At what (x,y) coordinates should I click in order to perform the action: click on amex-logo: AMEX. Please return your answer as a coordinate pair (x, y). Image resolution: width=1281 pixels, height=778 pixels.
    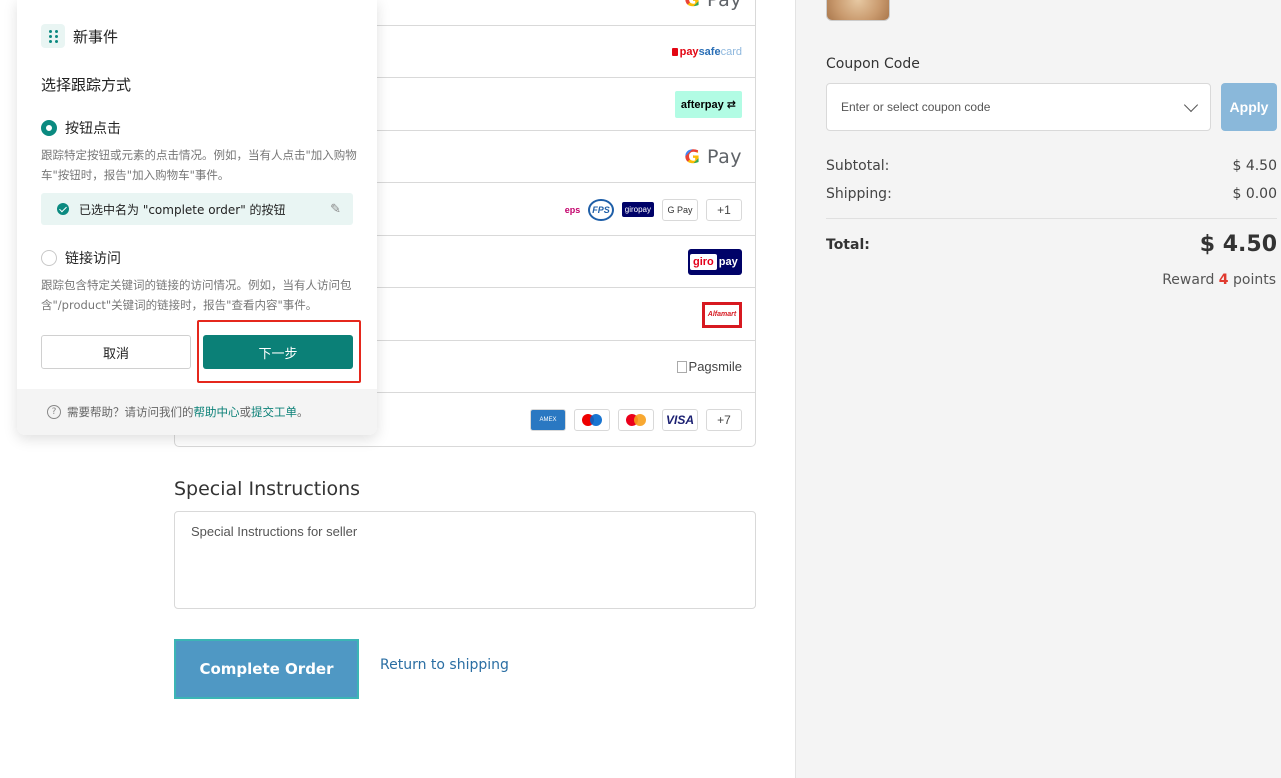
    Looking at the image, I should click on (548, 420).